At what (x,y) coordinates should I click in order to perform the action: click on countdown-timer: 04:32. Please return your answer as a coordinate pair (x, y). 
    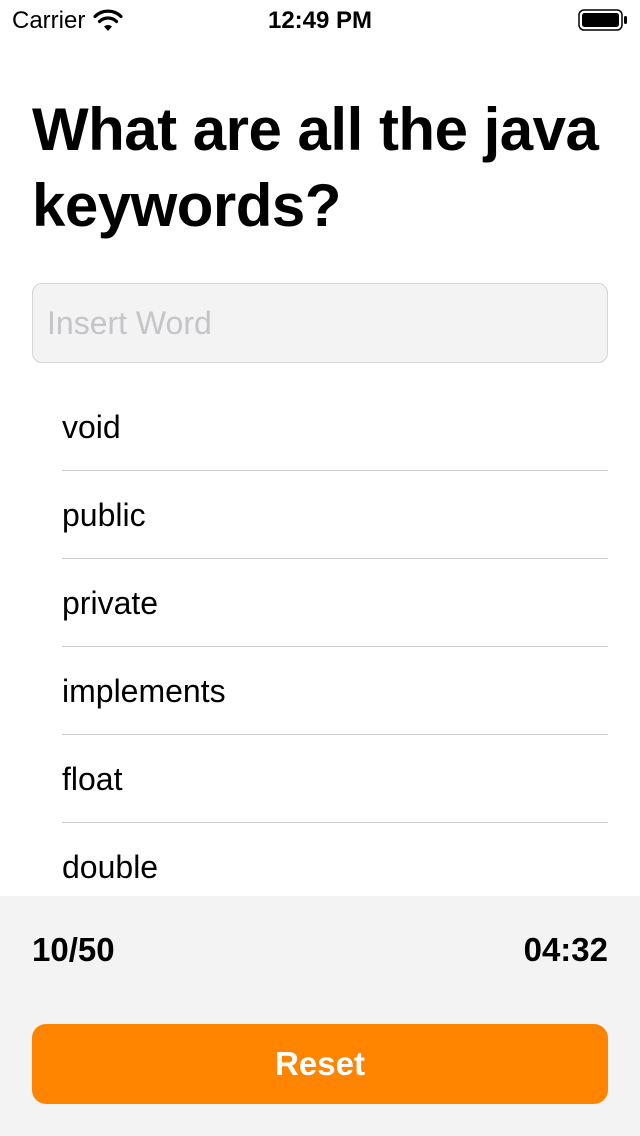
    Looking at the image, I should click on (565, 949).